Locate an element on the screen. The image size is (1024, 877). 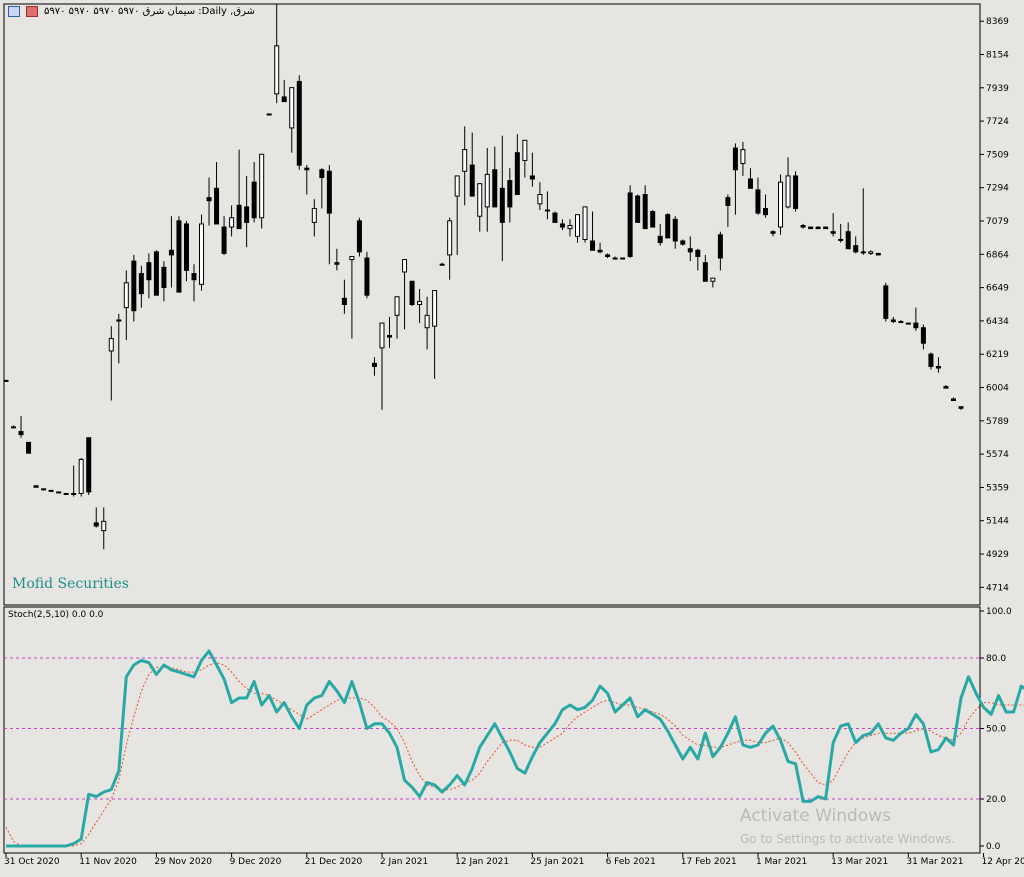
bar-icon is located at coordinates (32, 11).